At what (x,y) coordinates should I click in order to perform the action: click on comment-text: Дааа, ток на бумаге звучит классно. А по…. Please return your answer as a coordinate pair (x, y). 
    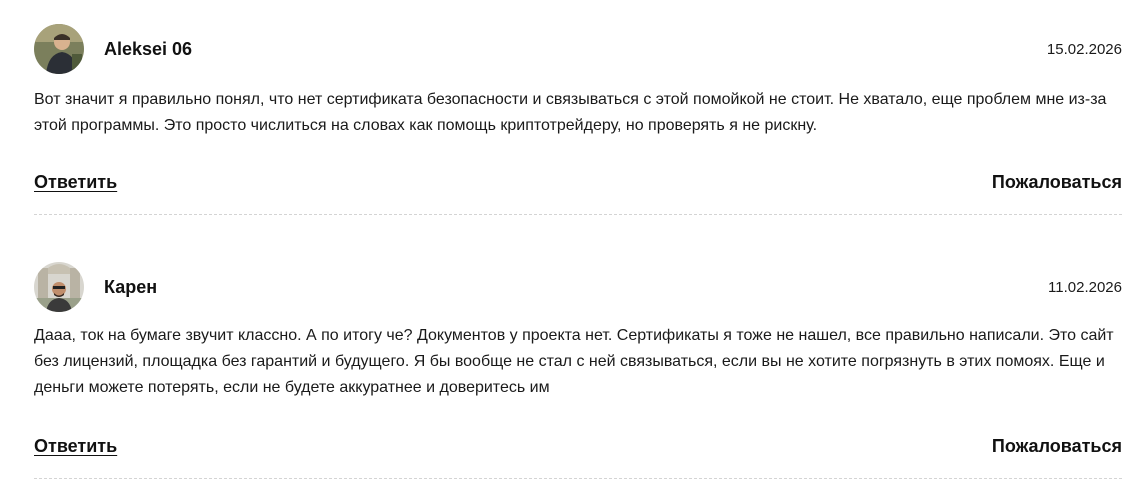
    Looking at the image, I should click on (574, 361).